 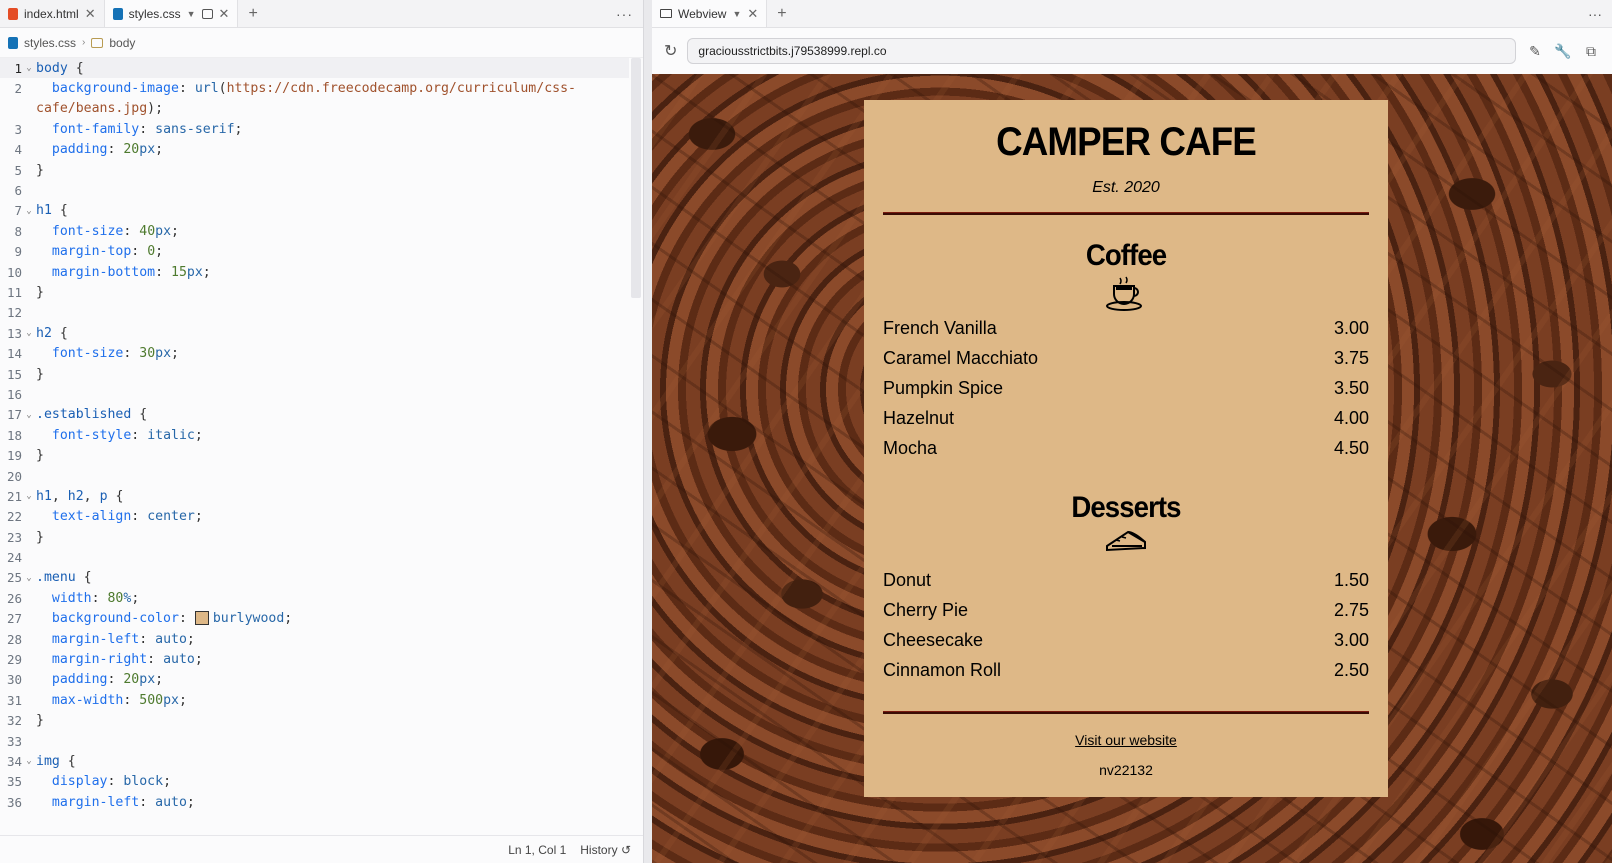 What do you see at coordinates (1535, 51) in the screenshot?
I see `pencil-icon: ✎` at bounding box center [1535, 51].